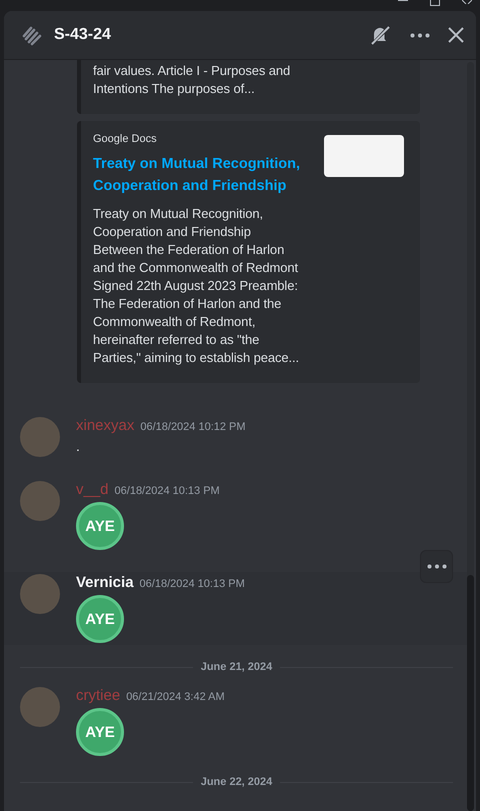 This screenshot has height=811, width=480. I want to click on embed-provider: Google Docs, so click(125, 139).